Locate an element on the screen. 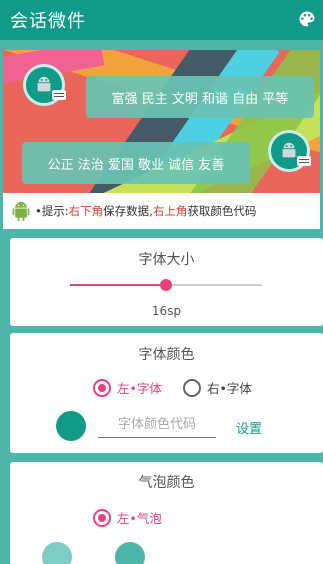 The image size is (323, 564). hint-prefix: •提示: is located at coordinates (52, 211).